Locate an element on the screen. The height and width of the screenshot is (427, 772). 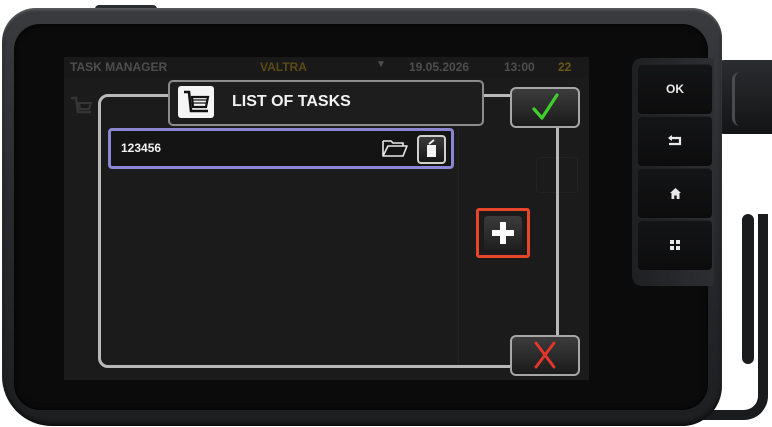
delete-task-button is located at coordinates (431, 149).